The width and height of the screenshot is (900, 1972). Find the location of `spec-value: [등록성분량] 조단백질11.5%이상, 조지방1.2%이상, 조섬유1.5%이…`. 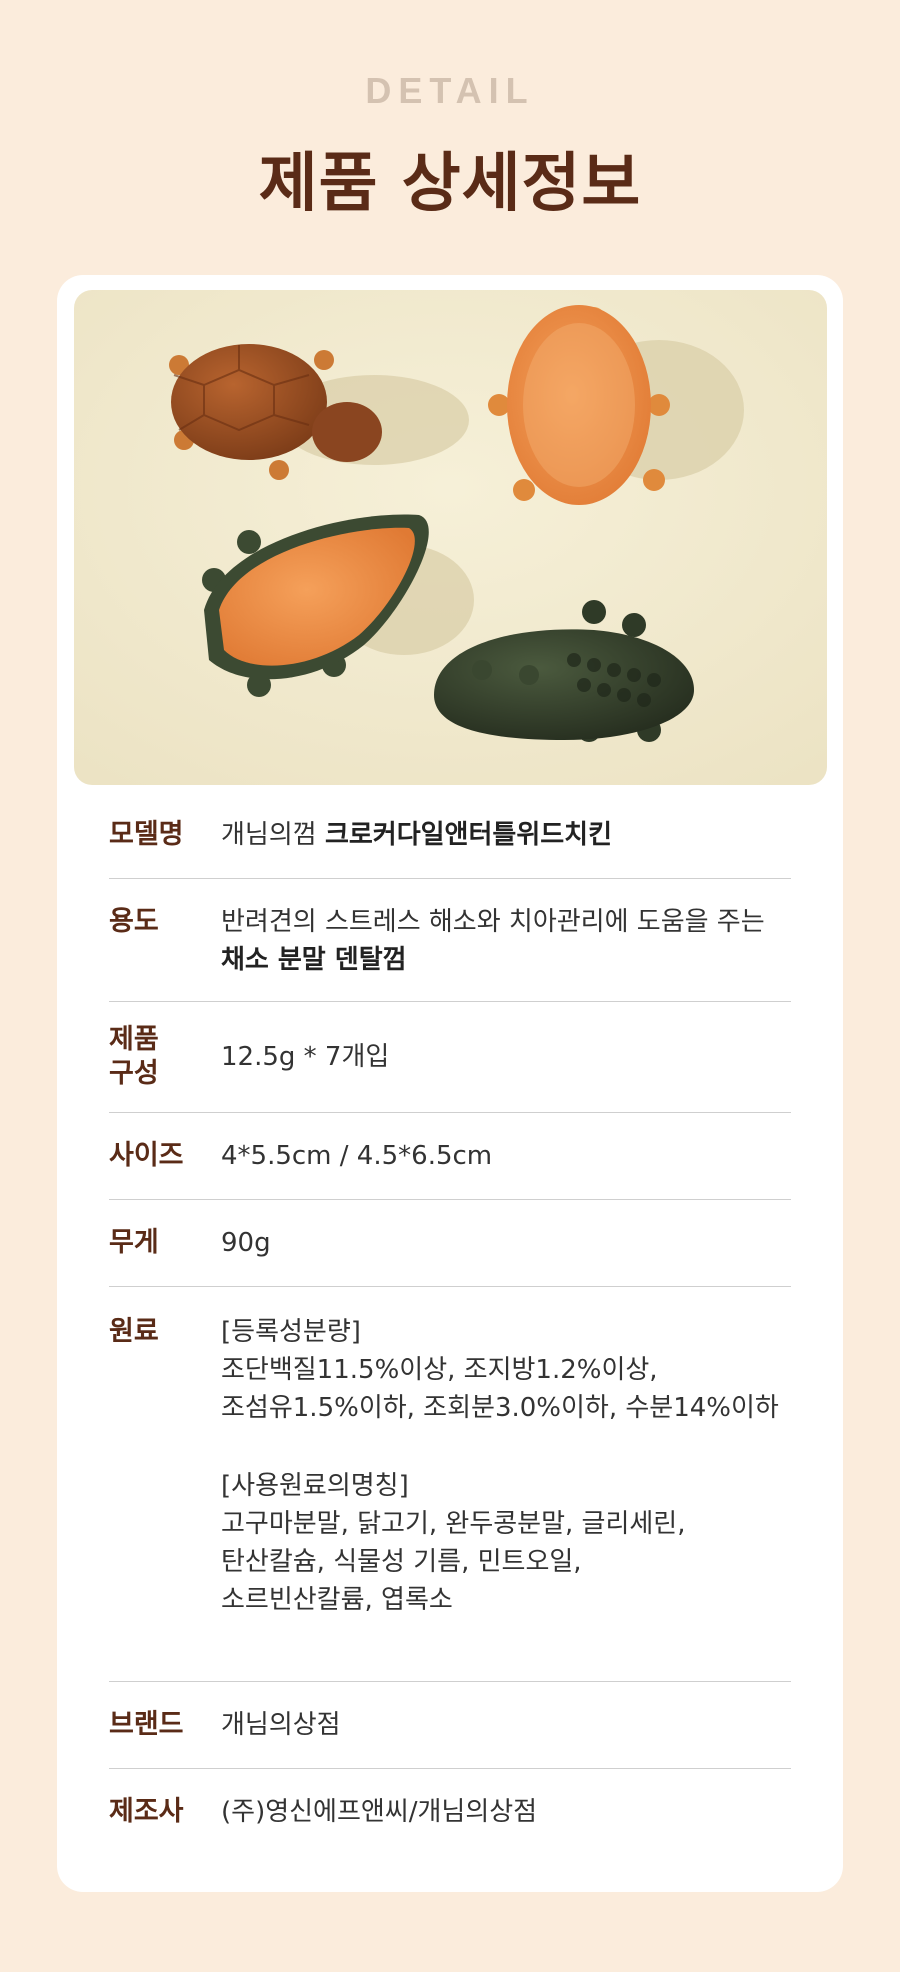

spec-value: [등록성분량] 조단백질11.5%이상, 조지방1.2%이상, 조섬유1.5%이… is located at coordinates (500, 1466).